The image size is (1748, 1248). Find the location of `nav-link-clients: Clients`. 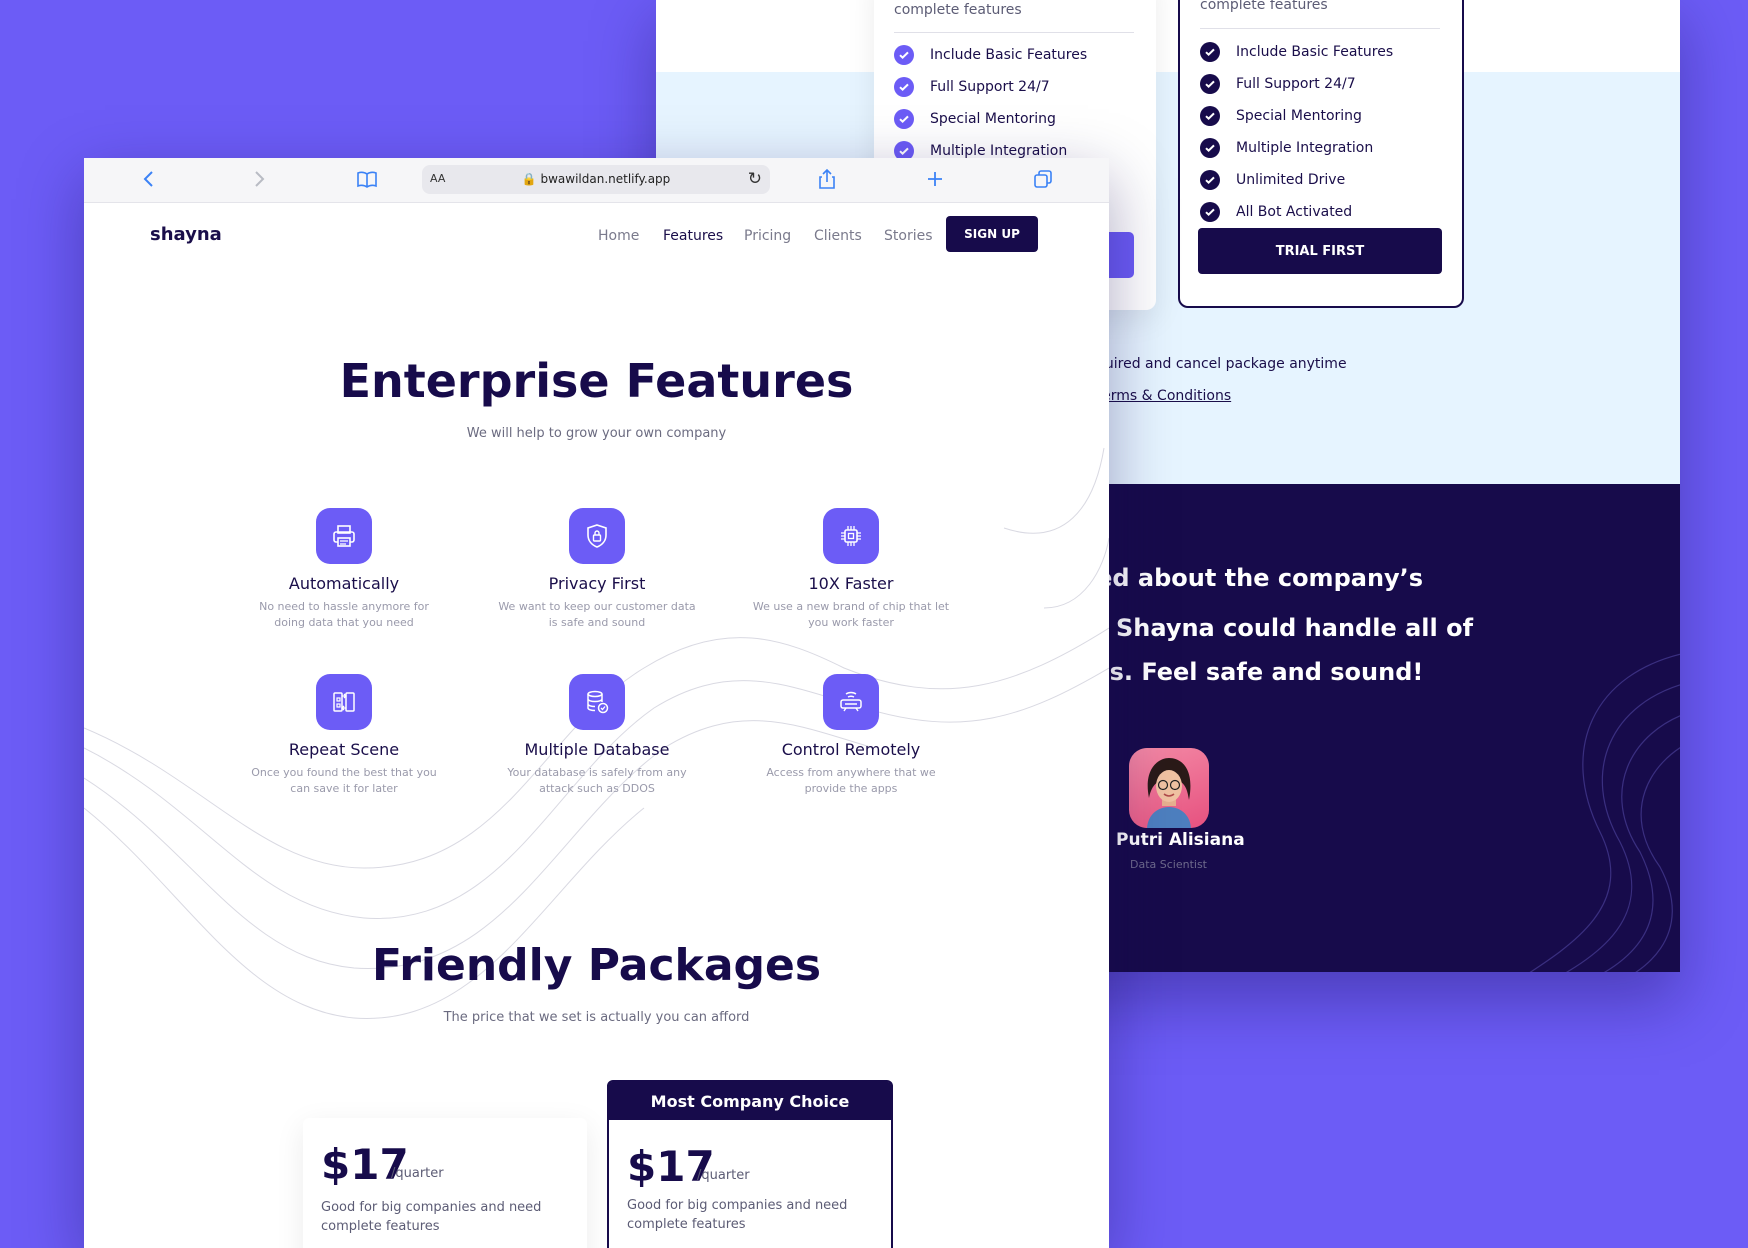

nav-link-clients: Clients is located at coordinates (838, 236).